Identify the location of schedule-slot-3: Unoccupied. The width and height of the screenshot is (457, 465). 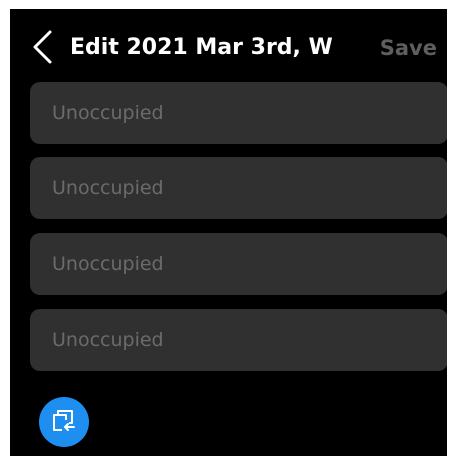
(238, 264).